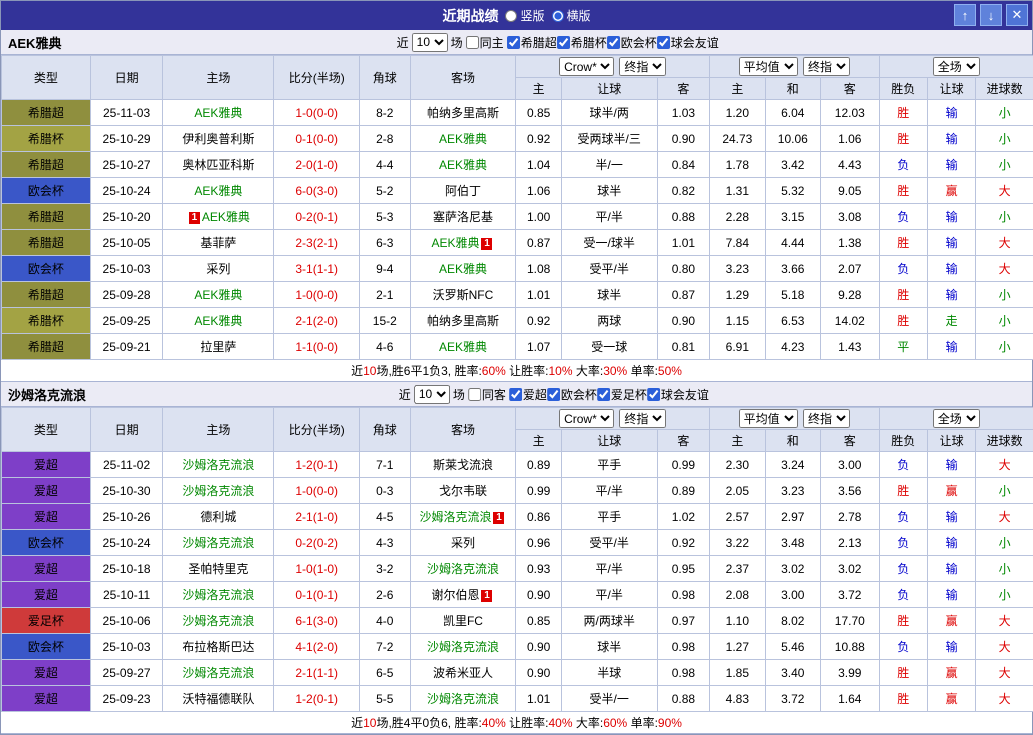 This screenshot has width=1033, height=735. I want to click on team-name: 德利城, so click(218, 517).